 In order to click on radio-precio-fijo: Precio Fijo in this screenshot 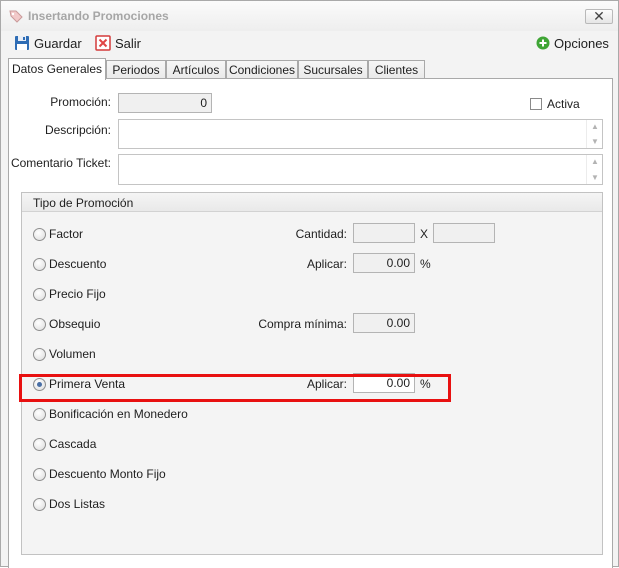, I will do `click(69, 294)`.